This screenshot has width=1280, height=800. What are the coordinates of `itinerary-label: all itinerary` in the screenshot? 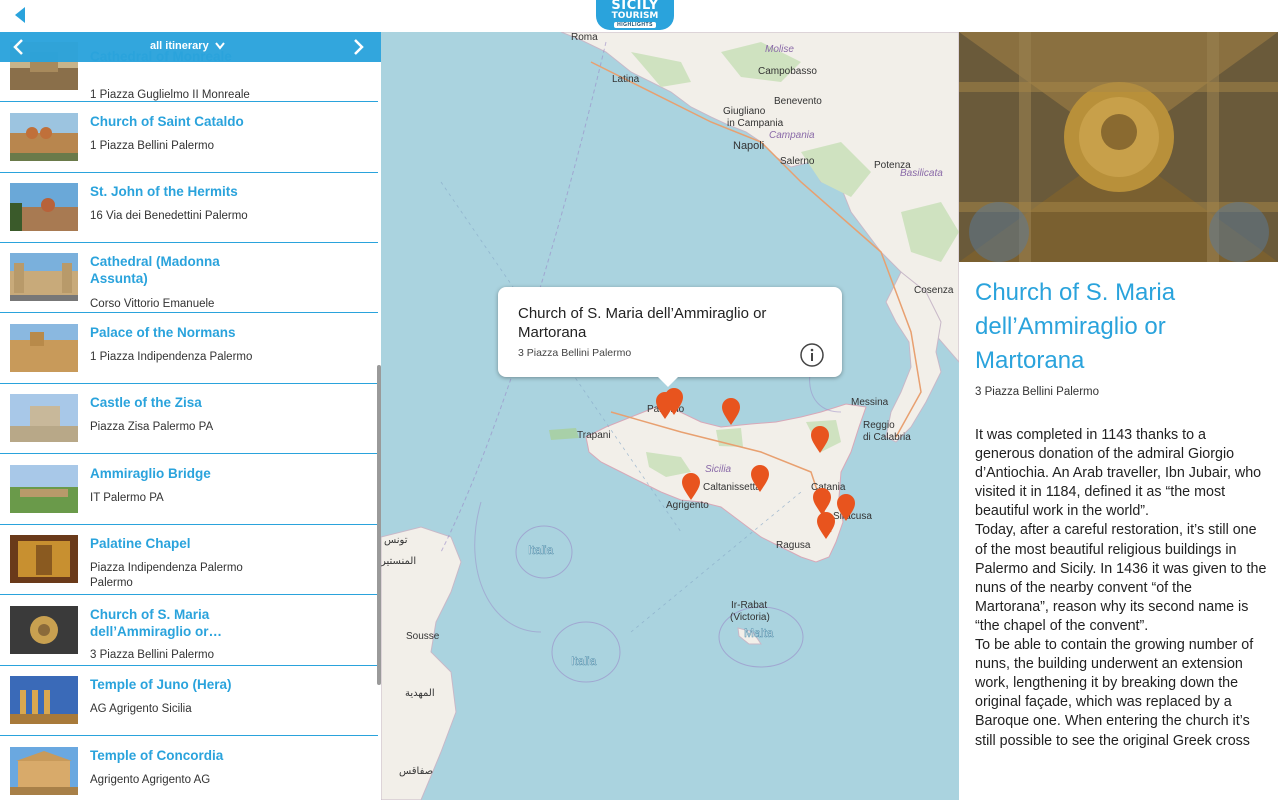 It's located at (179, 46).